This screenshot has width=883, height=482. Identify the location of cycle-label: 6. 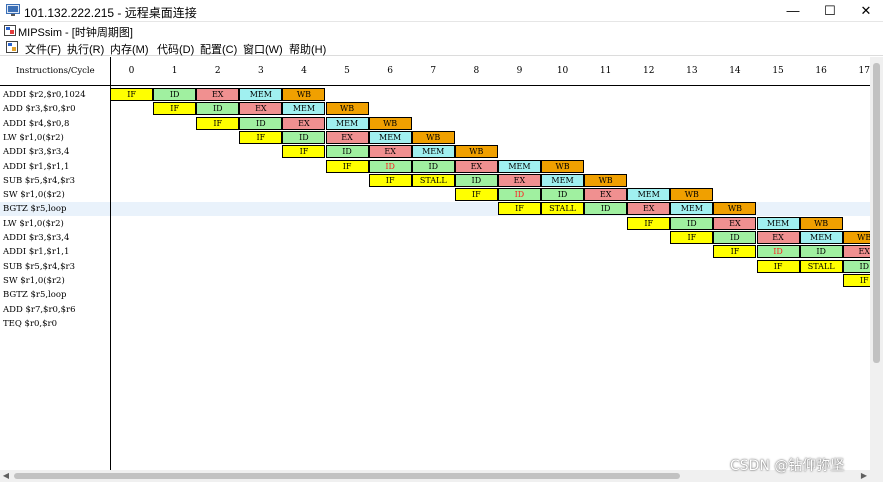
(390, 71).